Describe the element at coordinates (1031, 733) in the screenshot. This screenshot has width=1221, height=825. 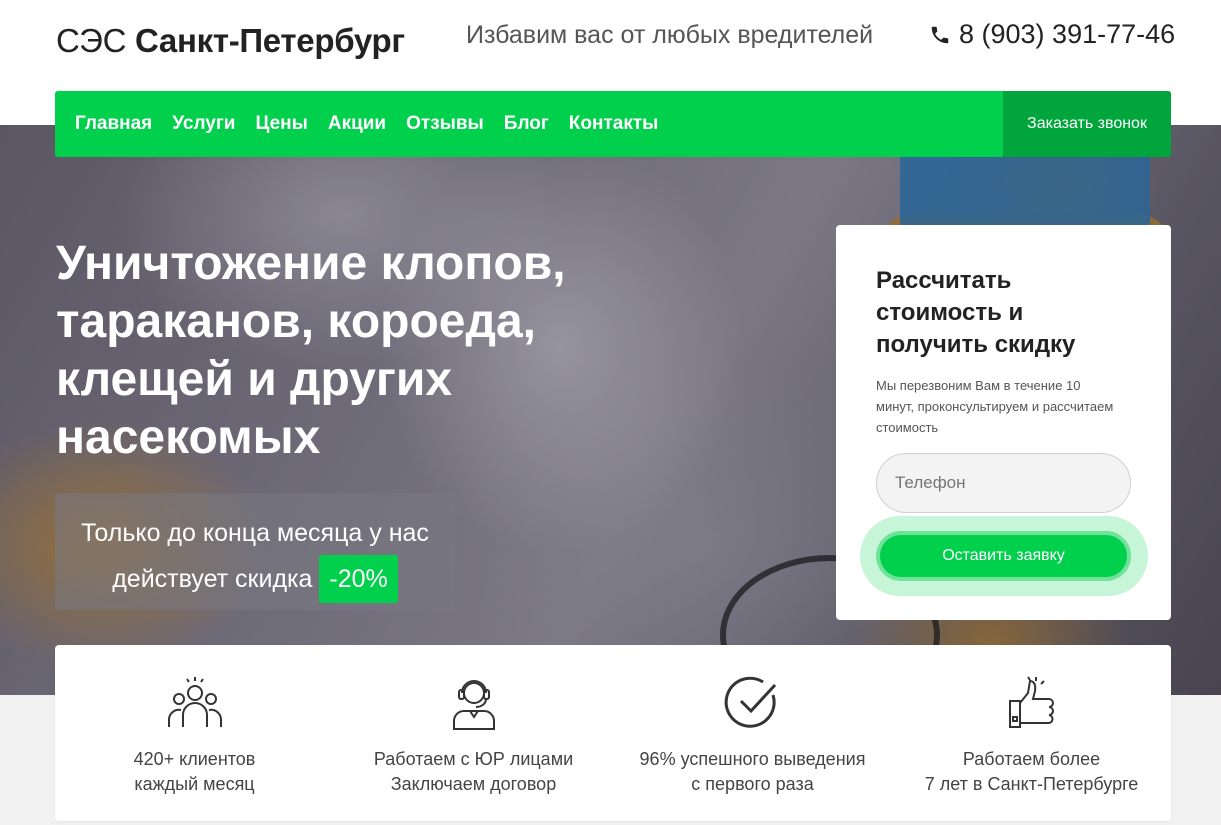
I see `feature-item: Работаем более 7 лет в Санкт-Петербурге` at that location.